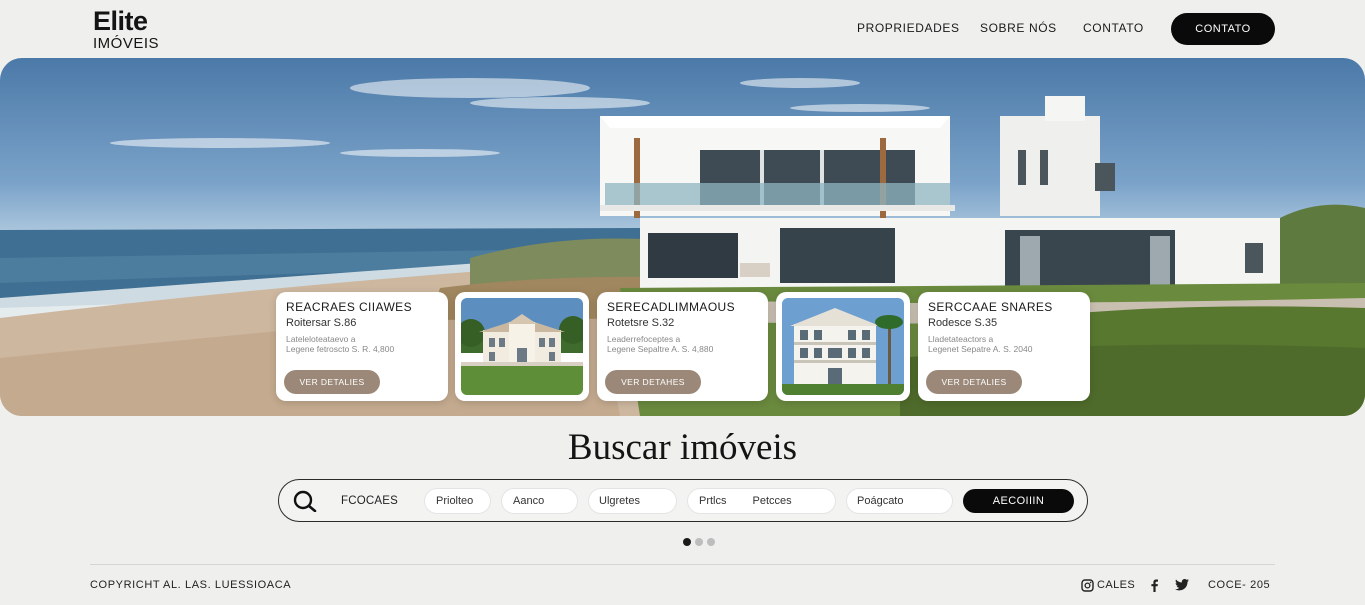  I want to click on card-detail: Legenet Sepatre A. S. 2040, so click(980, 349).